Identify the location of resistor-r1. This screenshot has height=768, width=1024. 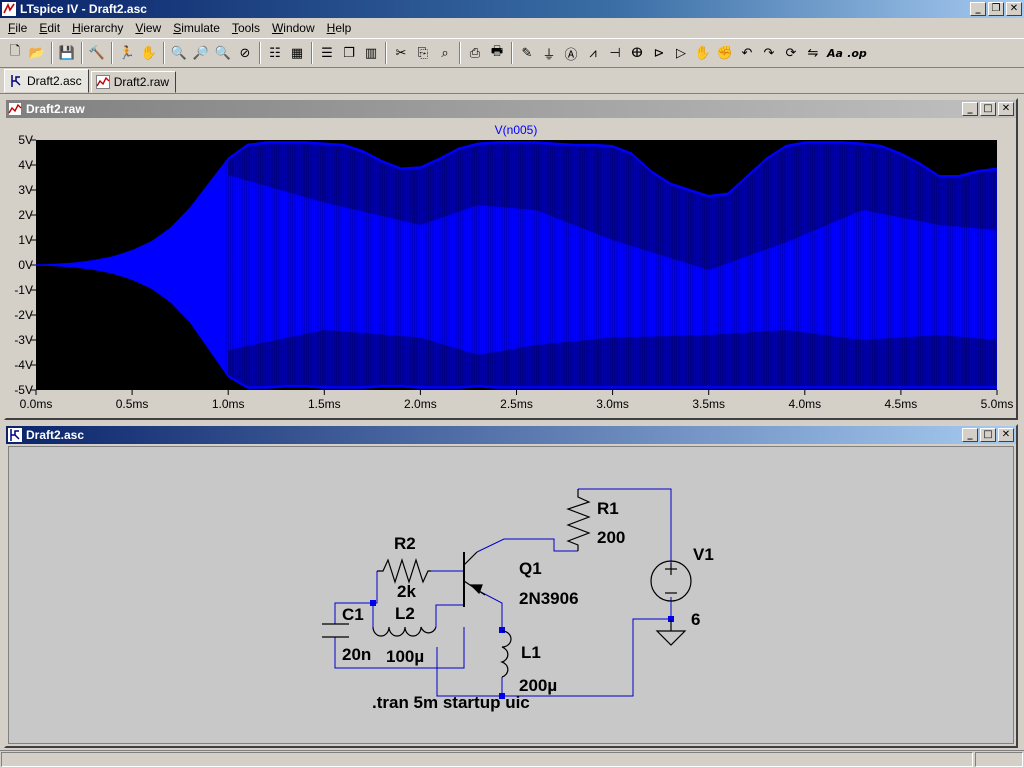
(578, 520).